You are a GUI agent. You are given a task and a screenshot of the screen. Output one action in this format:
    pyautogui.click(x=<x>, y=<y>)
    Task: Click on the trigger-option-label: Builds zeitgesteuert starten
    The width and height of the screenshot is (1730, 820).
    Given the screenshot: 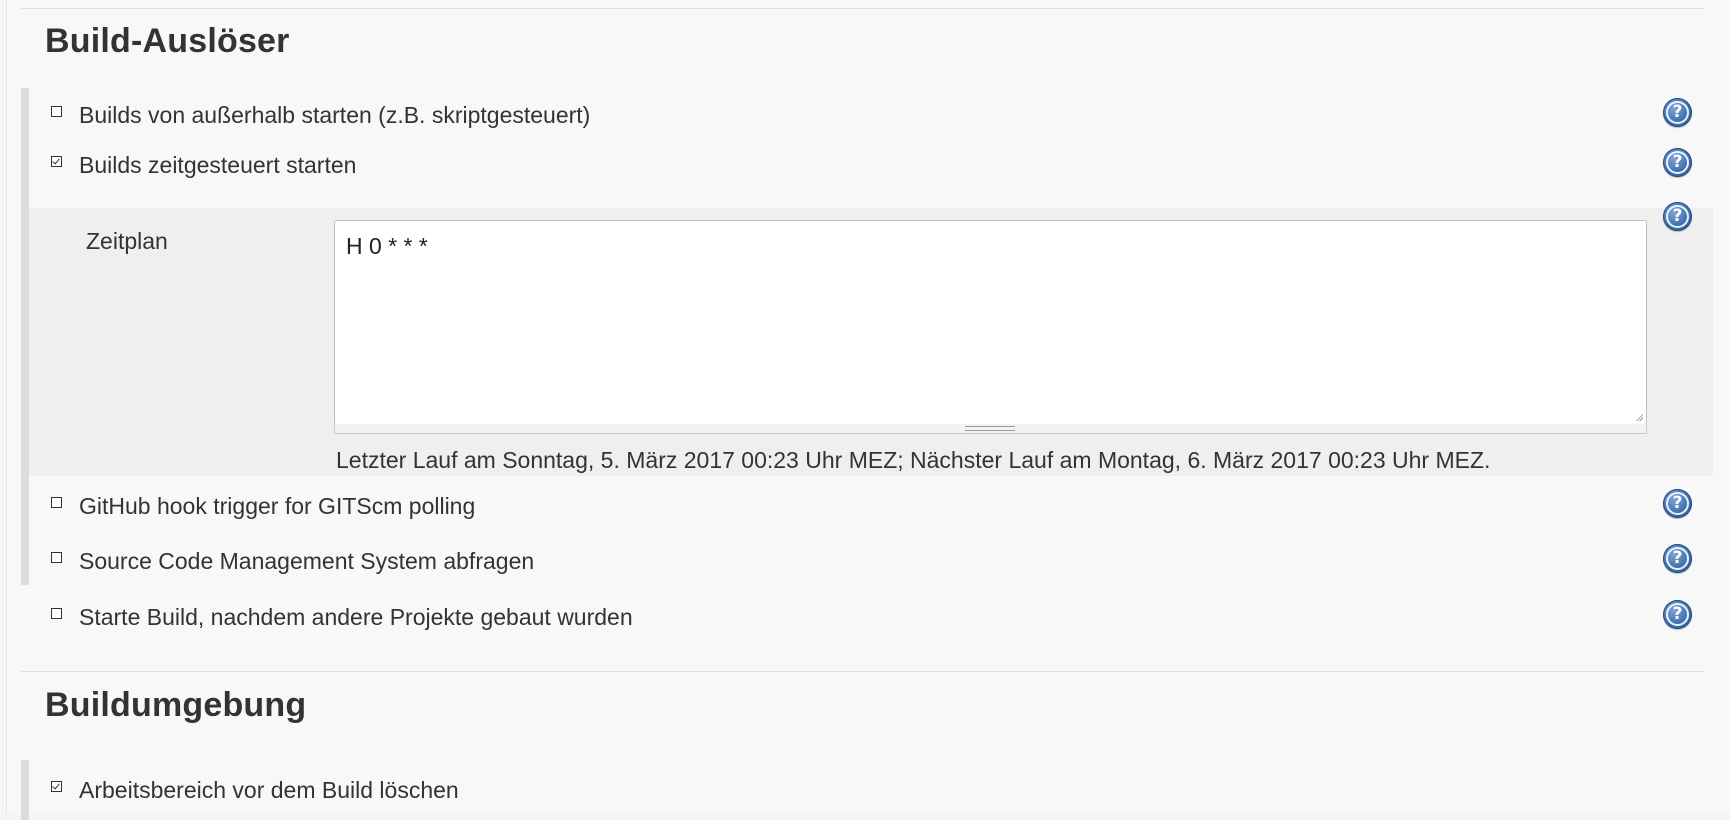 What is the action you would take?
    pyautogui.click(x=218, y=164)
    